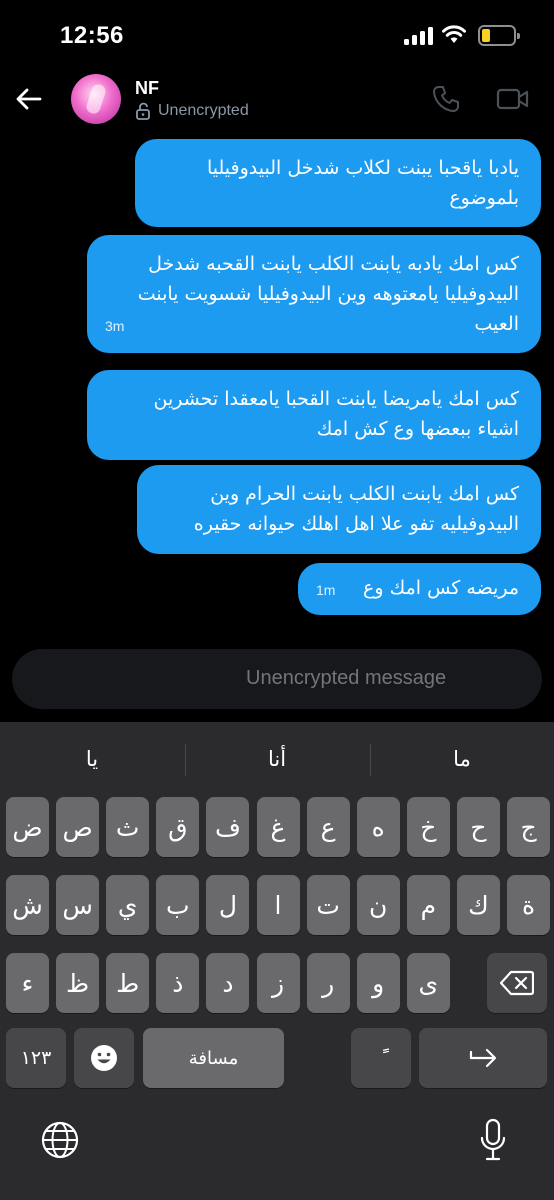  I want to click on key-5: د, so click(228, 983).